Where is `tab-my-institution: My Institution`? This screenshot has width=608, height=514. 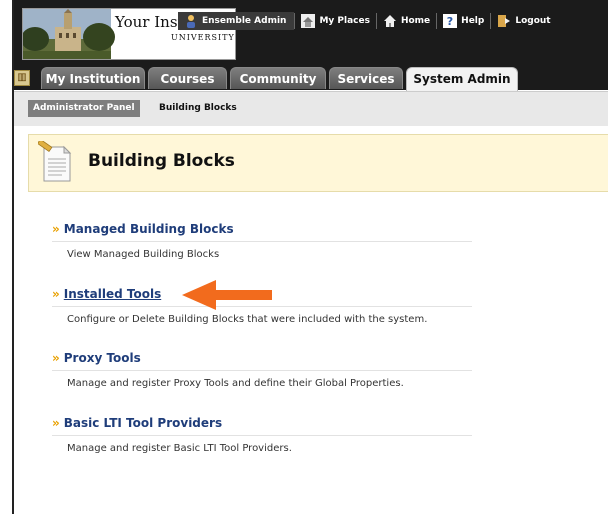 tab-my-institution: My Institution is located at coordinates (93, 78).